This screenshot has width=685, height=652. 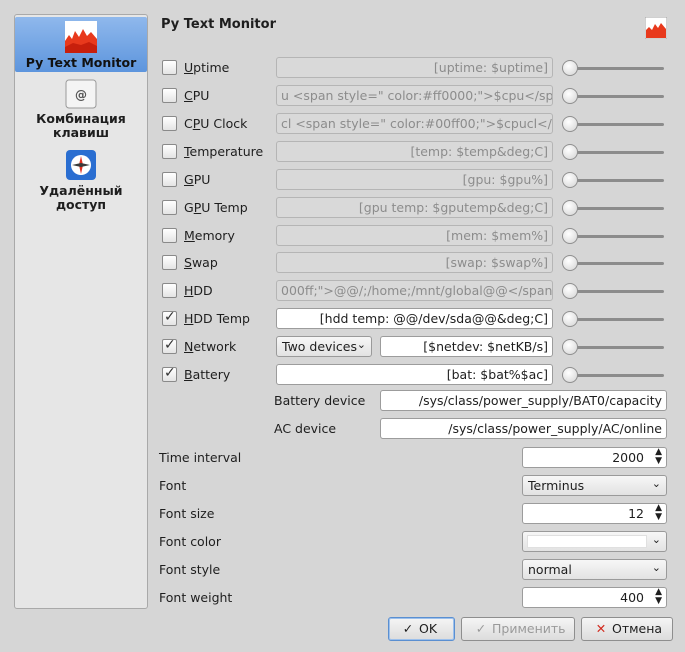 I want to click on monitor-row-network: ✓ Network Two devices ⌄ [$netdev: $netKB/s], so click(x=416, y=347).